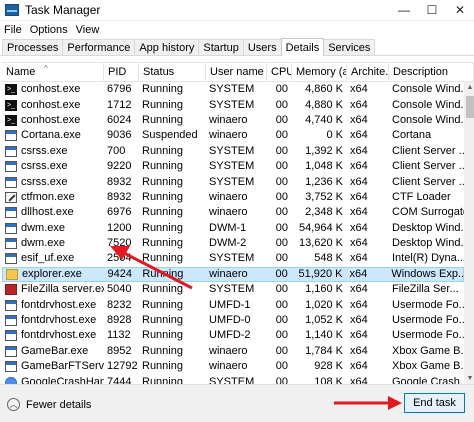 The height and width of the screenshot is (422, 474). What do you see at coordinates (469, 88) in the screenshot?
I see `scroll-up-icon: ▲` at bounding box center [469, 88].